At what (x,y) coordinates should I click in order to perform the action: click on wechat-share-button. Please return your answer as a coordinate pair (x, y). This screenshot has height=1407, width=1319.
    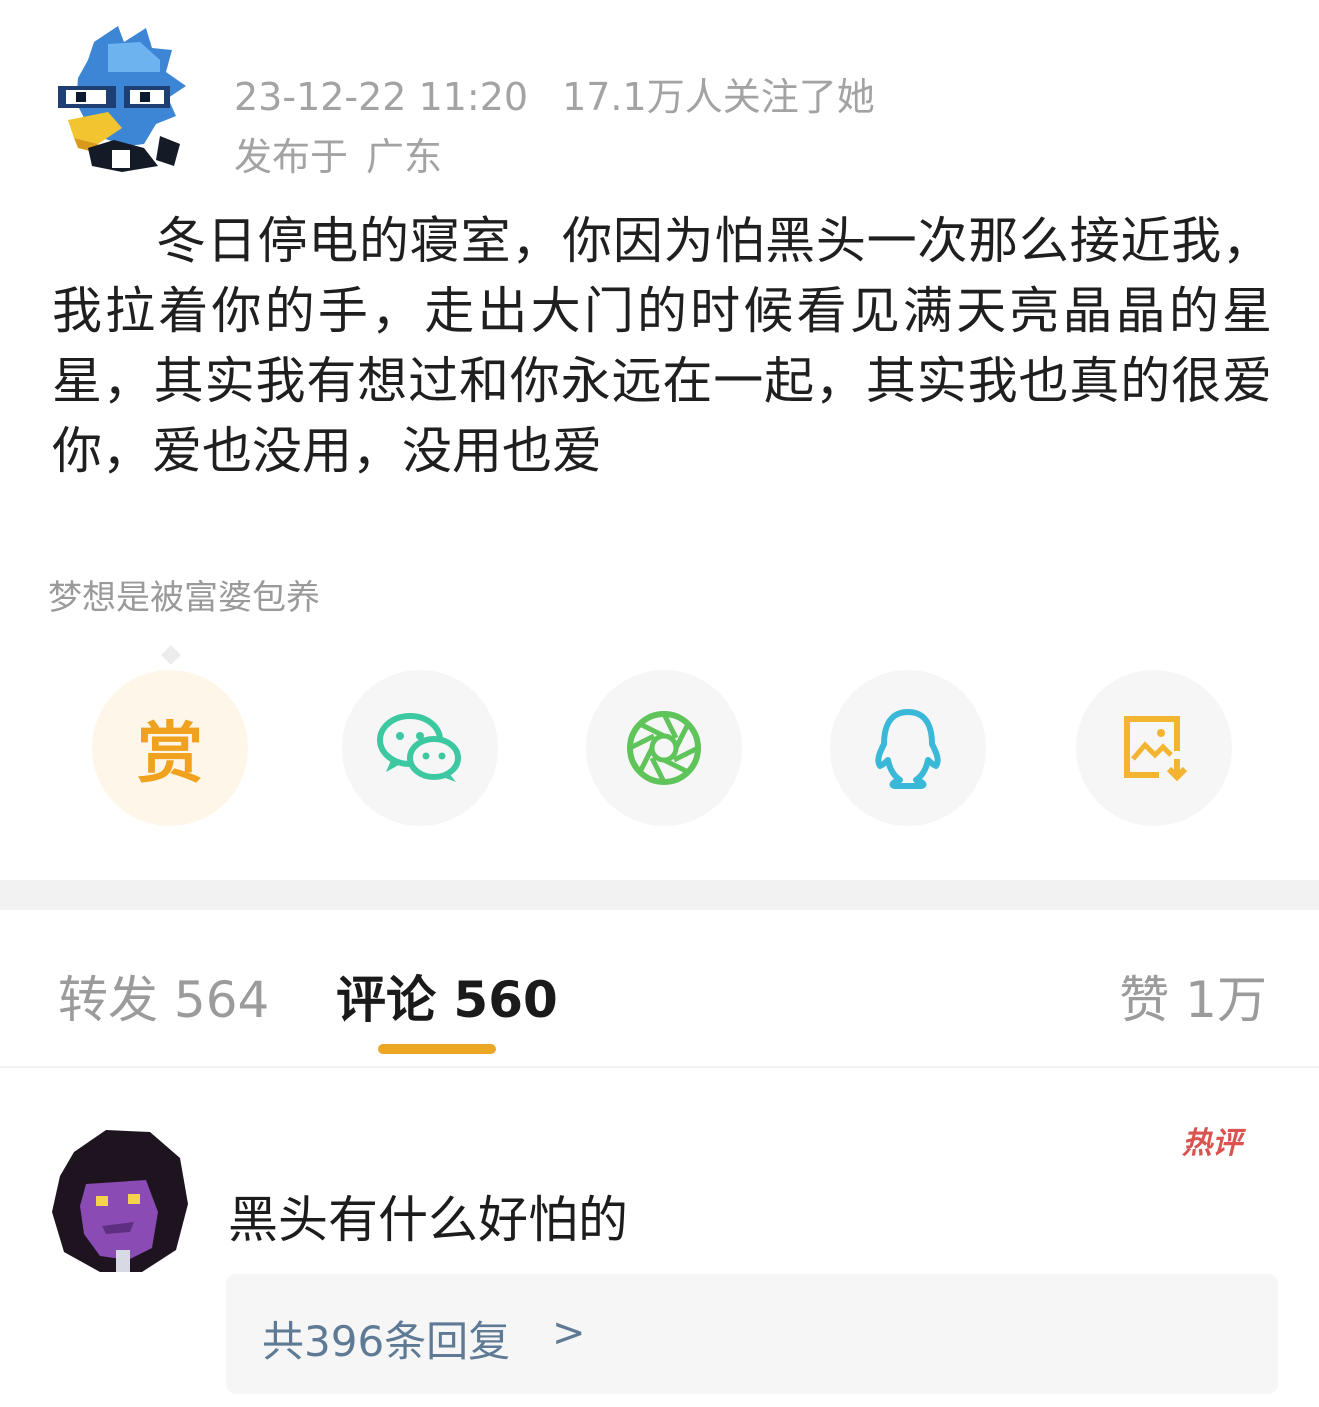
    Looking at the image, I should click on (420, 748).